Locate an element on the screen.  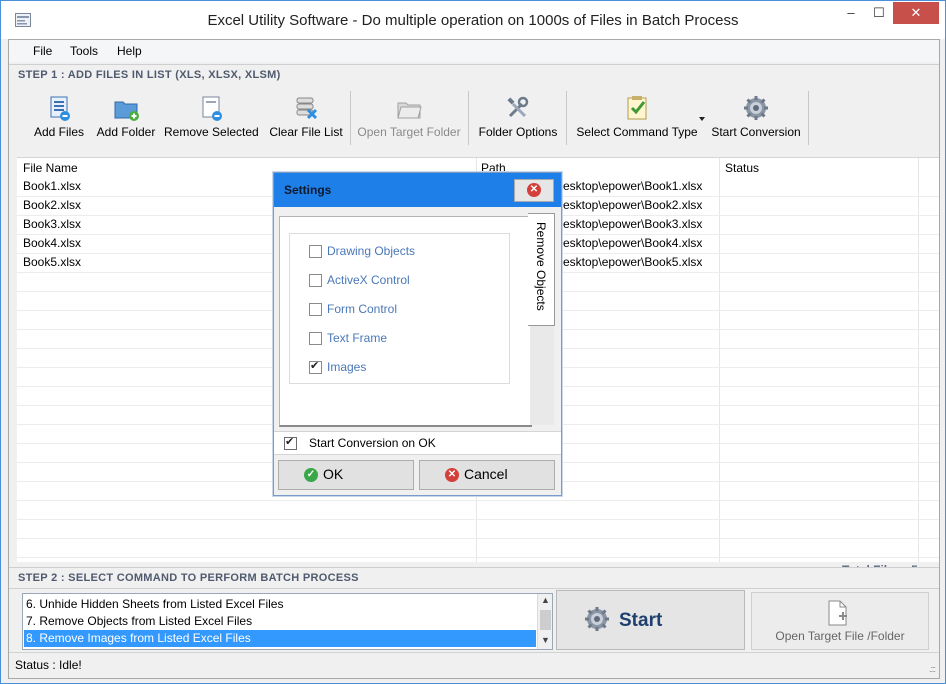
tab-remove-objects: Remove Objects is located at coordinates (541, 269).